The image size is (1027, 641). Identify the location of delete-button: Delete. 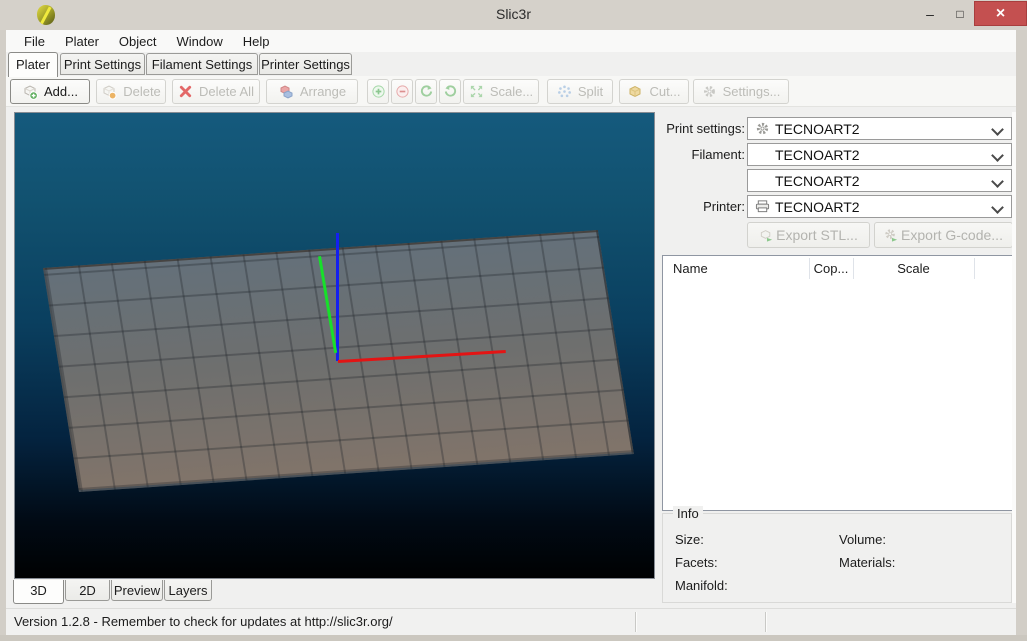
(131, 91).